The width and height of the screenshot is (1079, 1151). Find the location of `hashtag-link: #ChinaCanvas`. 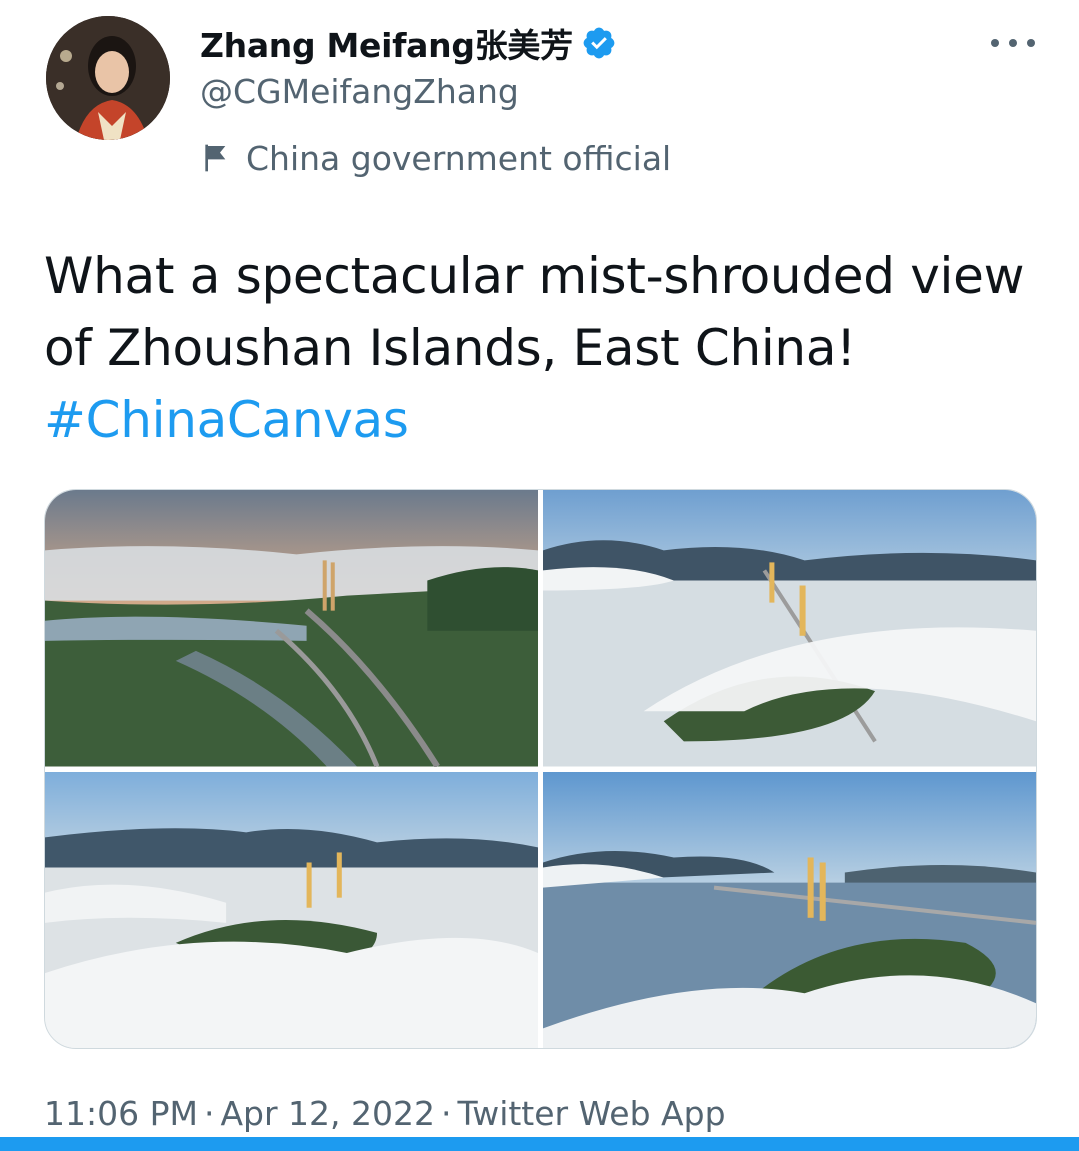

hashtag-link: #ChinaCanvas is located at coordinates (226, 420).